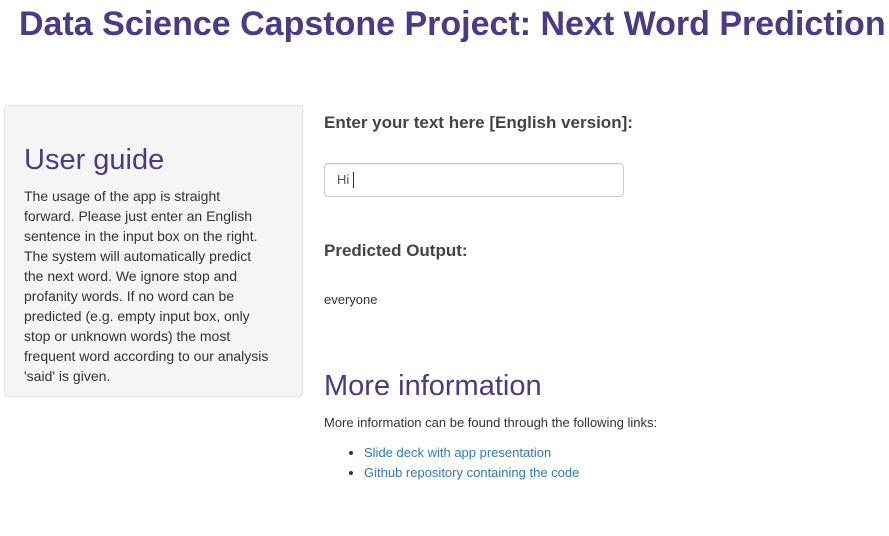 This screenshot has width=889, height=536. What do you see at coordinates (354, 179) in the screenshot?
I see `text-cursor` at bounding box center [354, 179].